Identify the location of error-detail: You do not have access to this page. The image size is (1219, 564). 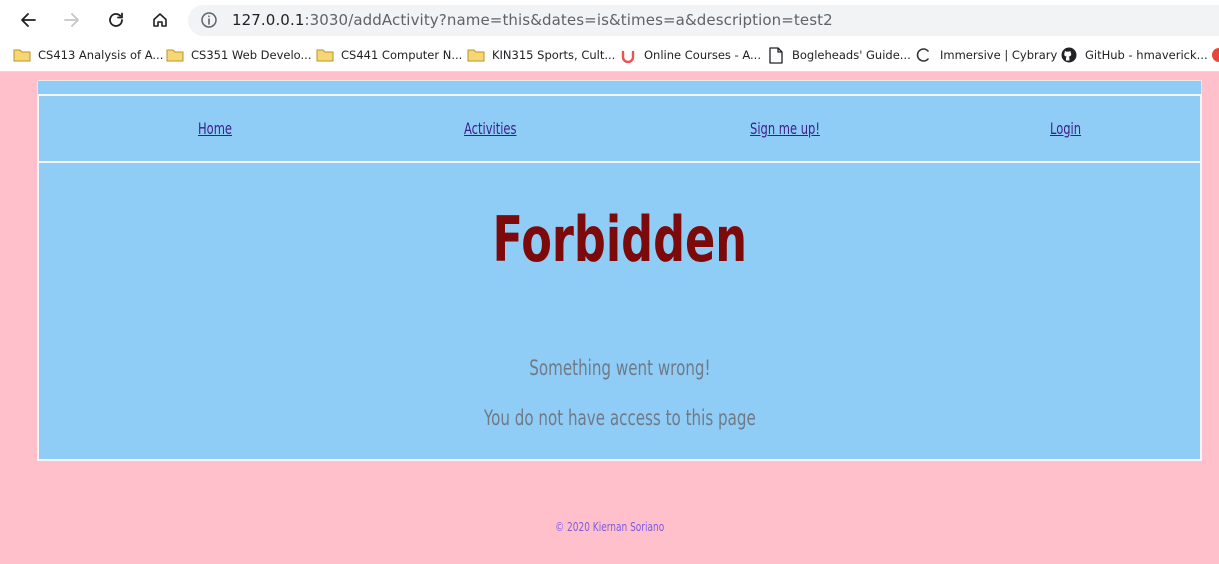
(619, 418).